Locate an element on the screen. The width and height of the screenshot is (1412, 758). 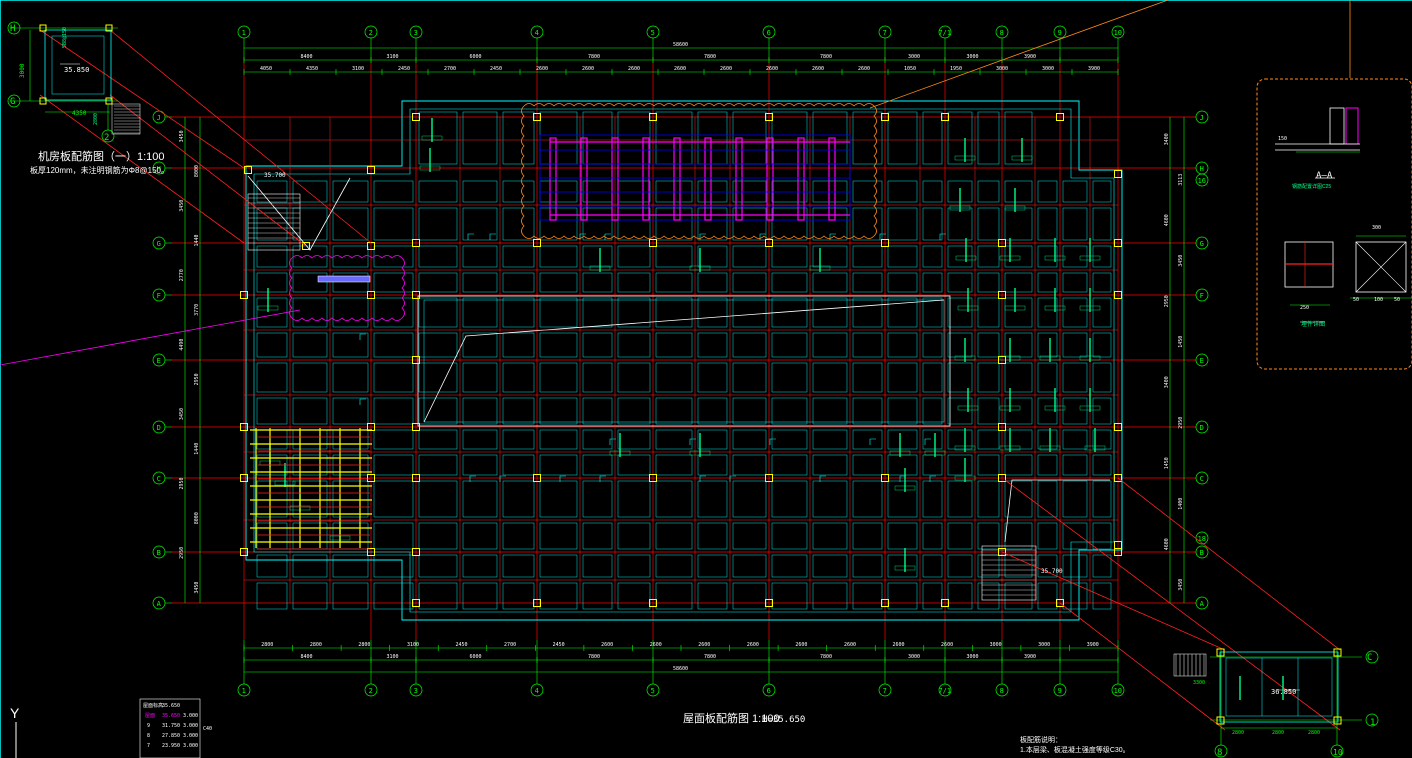
elev-row3-c1: 23.950 is located at coordinates (171, 746).